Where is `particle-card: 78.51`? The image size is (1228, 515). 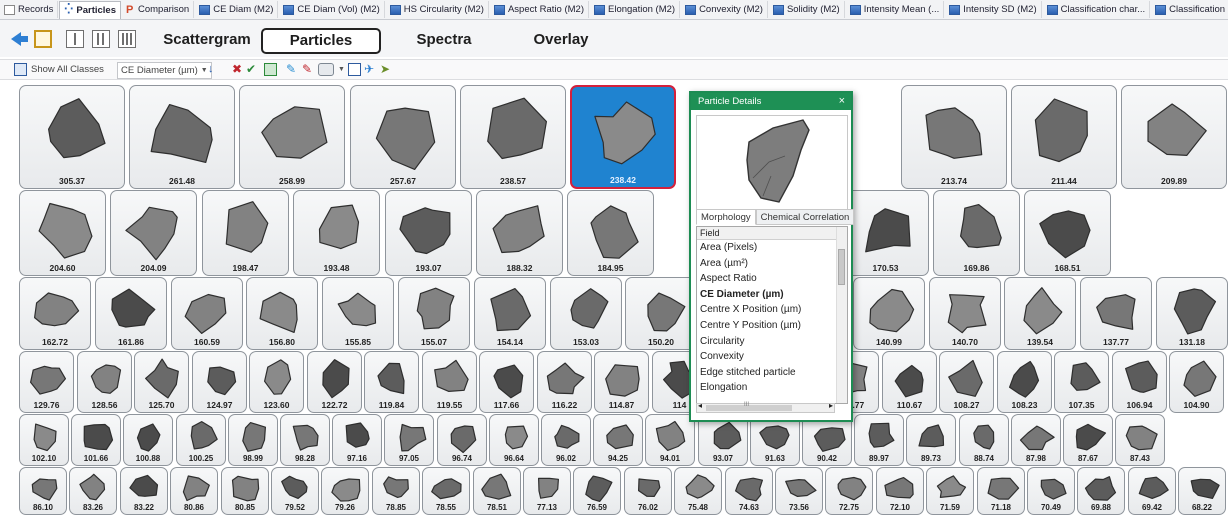 particle-card: 78.51 is located at coordinates (497, 491).